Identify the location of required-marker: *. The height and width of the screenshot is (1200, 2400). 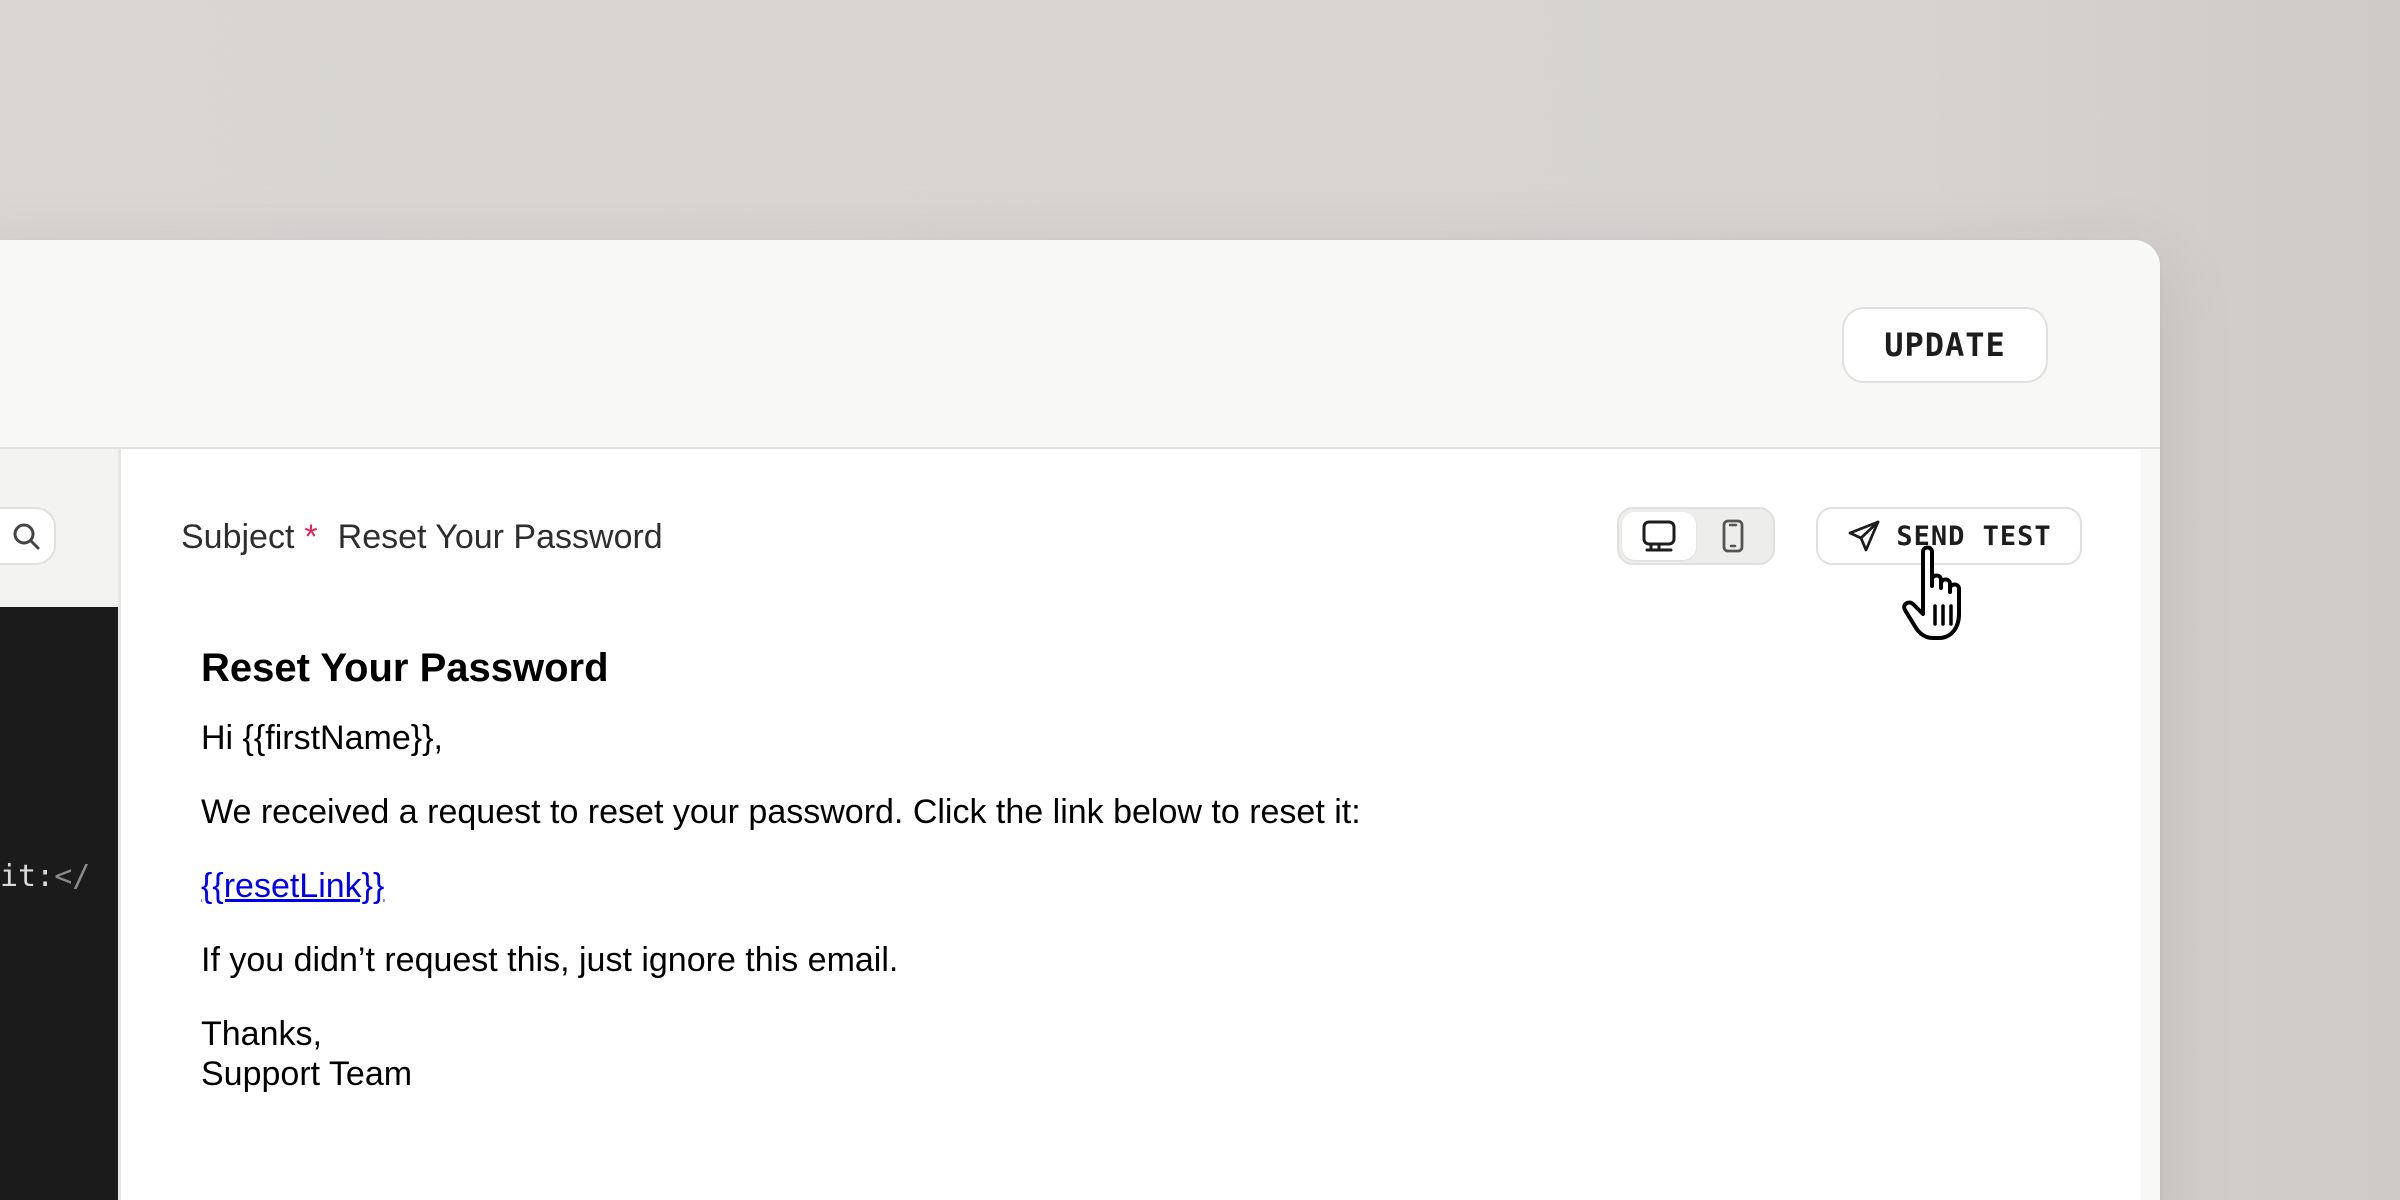
(311, 536).